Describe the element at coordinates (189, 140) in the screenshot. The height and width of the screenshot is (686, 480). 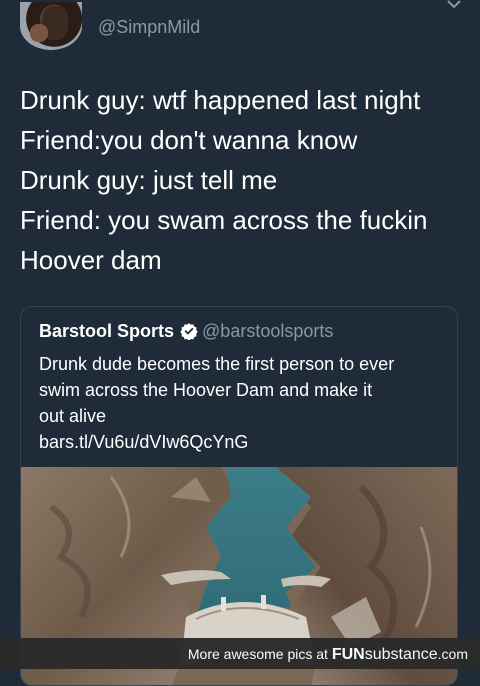
I see `tweet-line: Friend:you don't wanna know` at that location.